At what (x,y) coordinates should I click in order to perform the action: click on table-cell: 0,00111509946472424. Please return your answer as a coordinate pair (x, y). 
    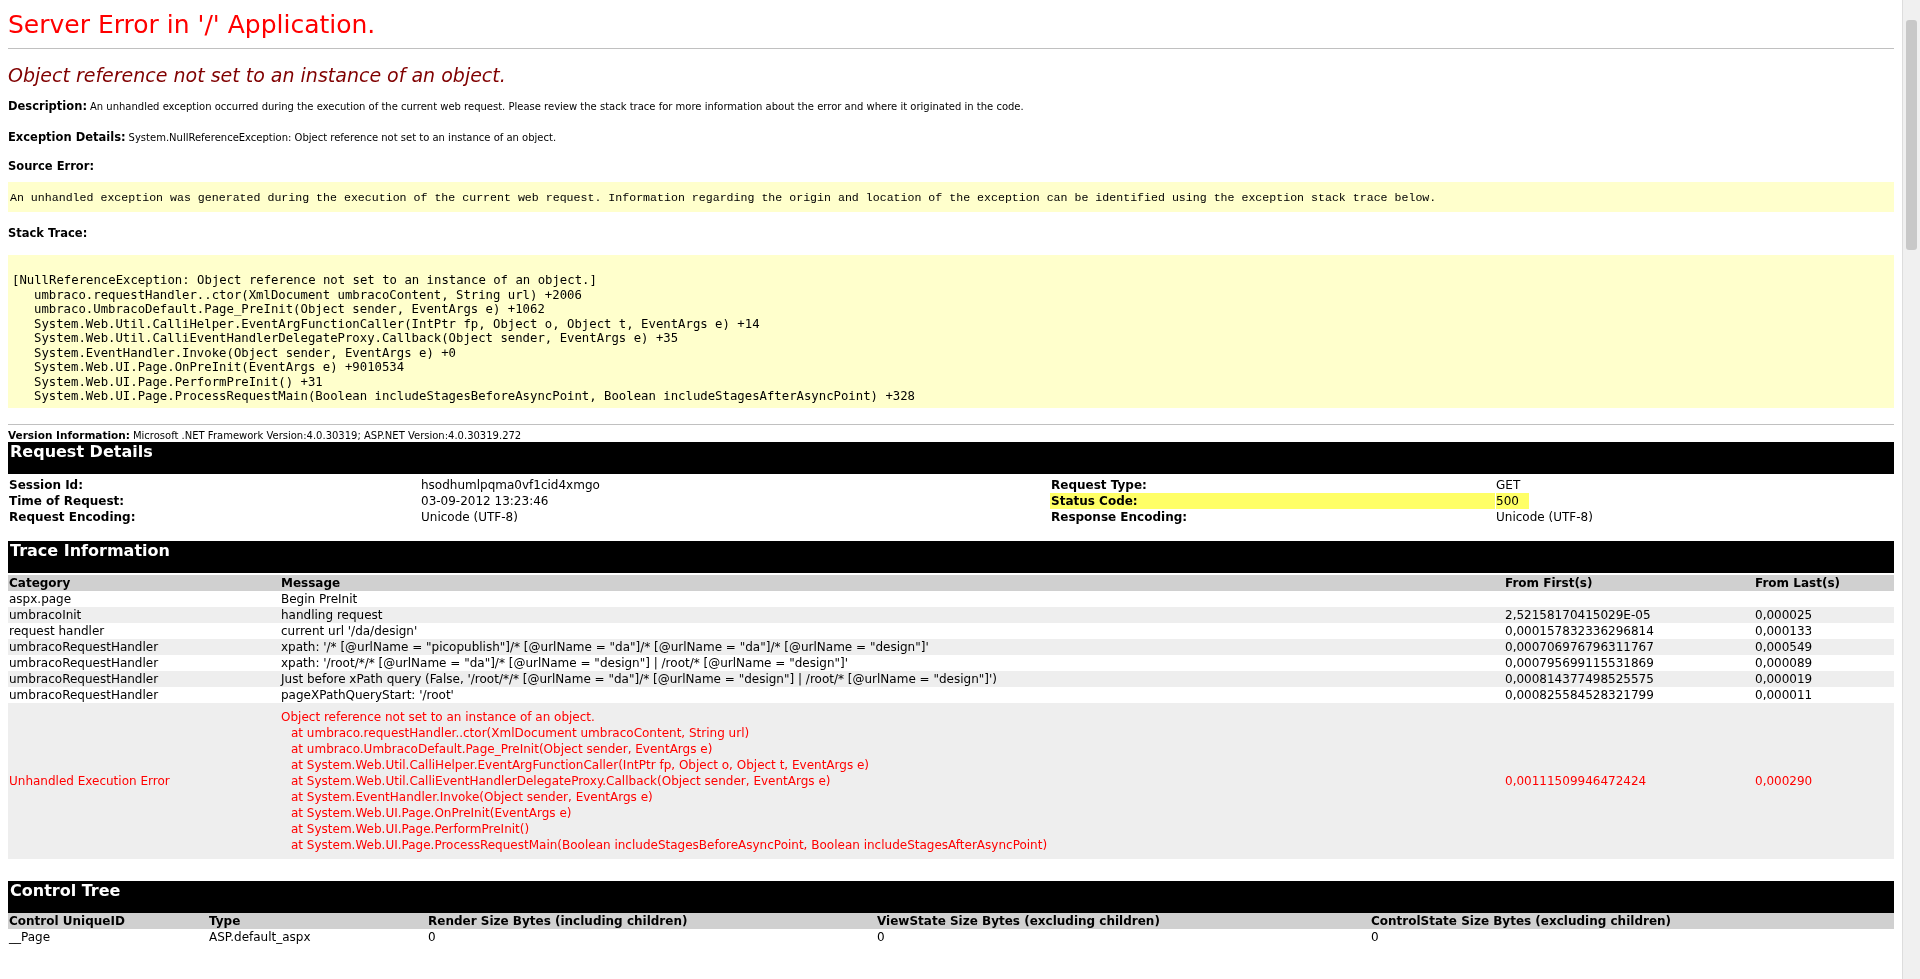
    Looking at the image, I should click on (1629, 780).